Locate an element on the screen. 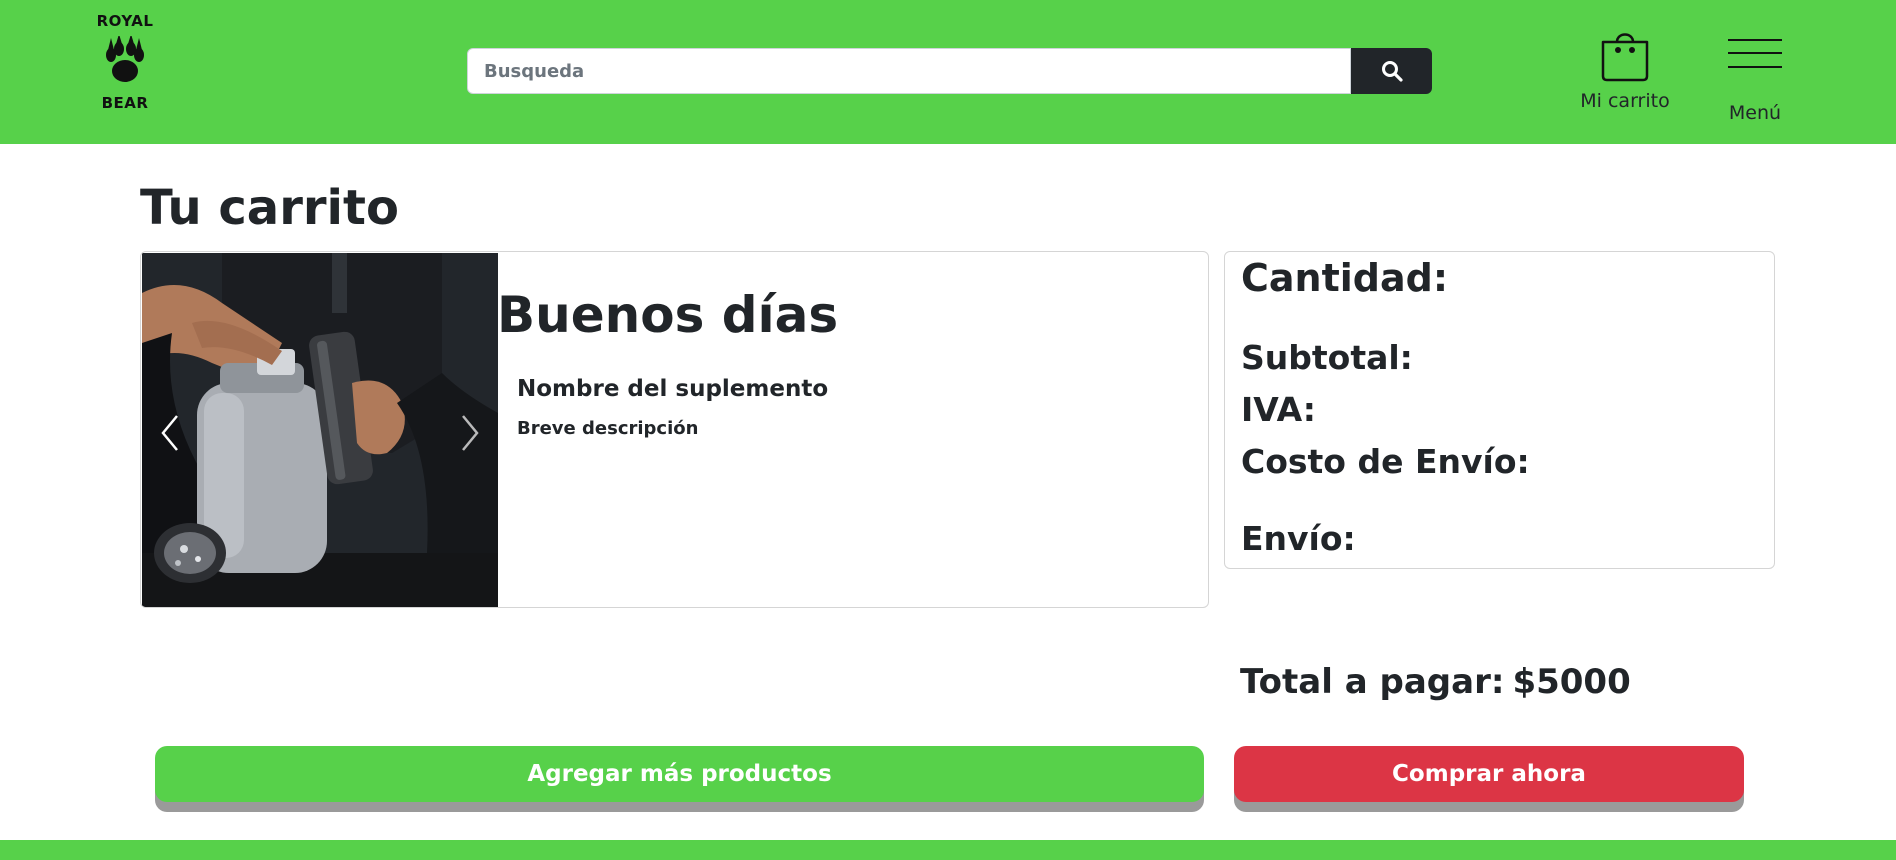 This screenshot has width=1896, height=860. product-description: Breve descripción is located at coordinates (608, 428).